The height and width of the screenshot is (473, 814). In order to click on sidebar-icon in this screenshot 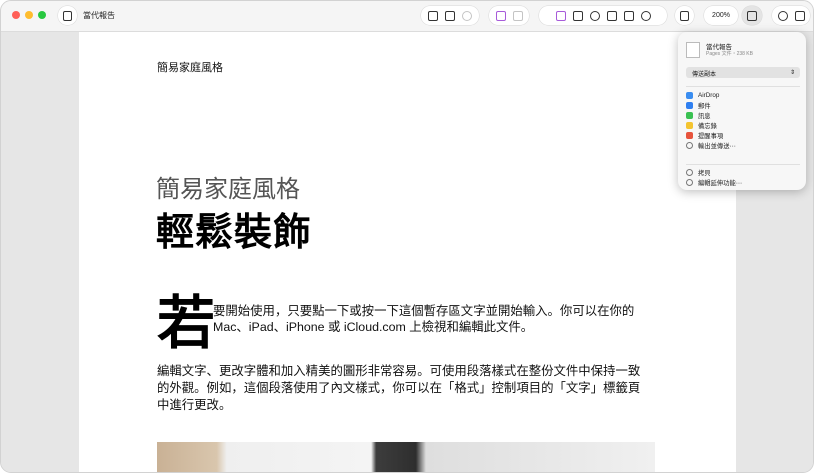, I will do `click(67, 15)`.